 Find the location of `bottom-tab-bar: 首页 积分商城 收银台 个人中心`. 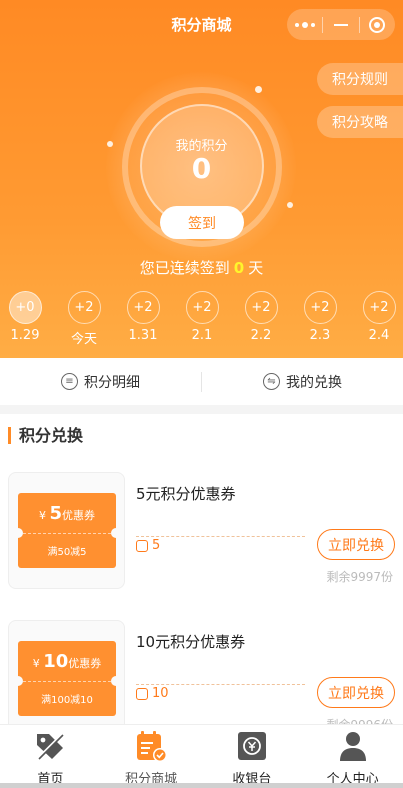

bottom-tab-bar: 首页 积分商城 收银台 个人中心 is located at coordinates (201, 756).